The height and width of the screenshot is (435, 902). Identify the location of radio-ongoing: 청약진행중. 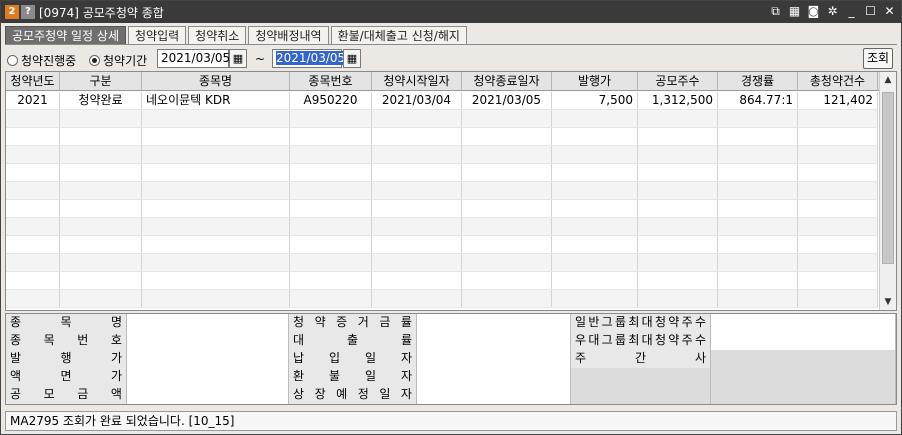
(41, 60).